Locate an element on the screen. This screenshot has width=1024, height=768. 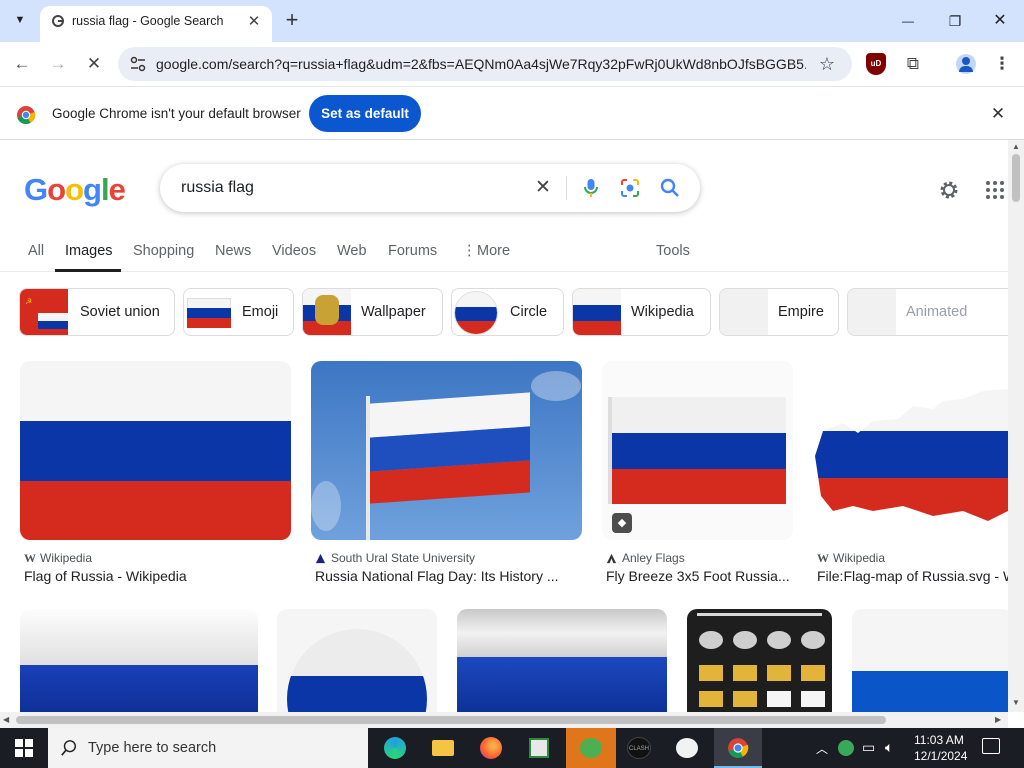
tab-news: News is located at coordinates (233, 251).